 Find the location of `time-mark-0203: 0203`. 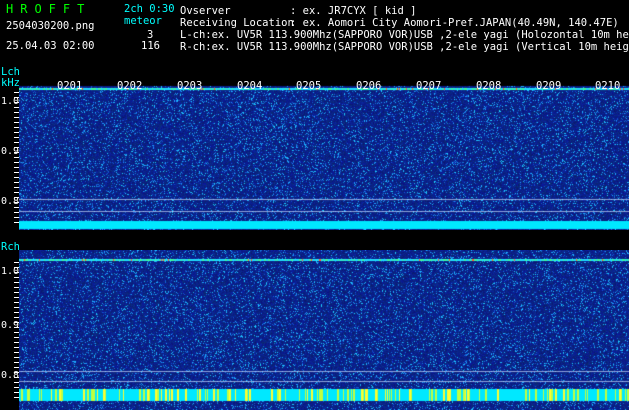

time-mark-0203: 0203 is located at coordinates (190, 86).